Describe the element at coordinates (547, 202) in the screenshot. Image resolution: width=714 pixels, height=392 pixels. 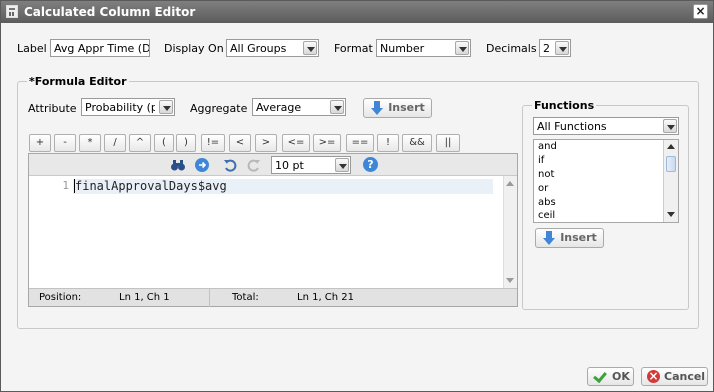
I see `function-item: abs` at that location.